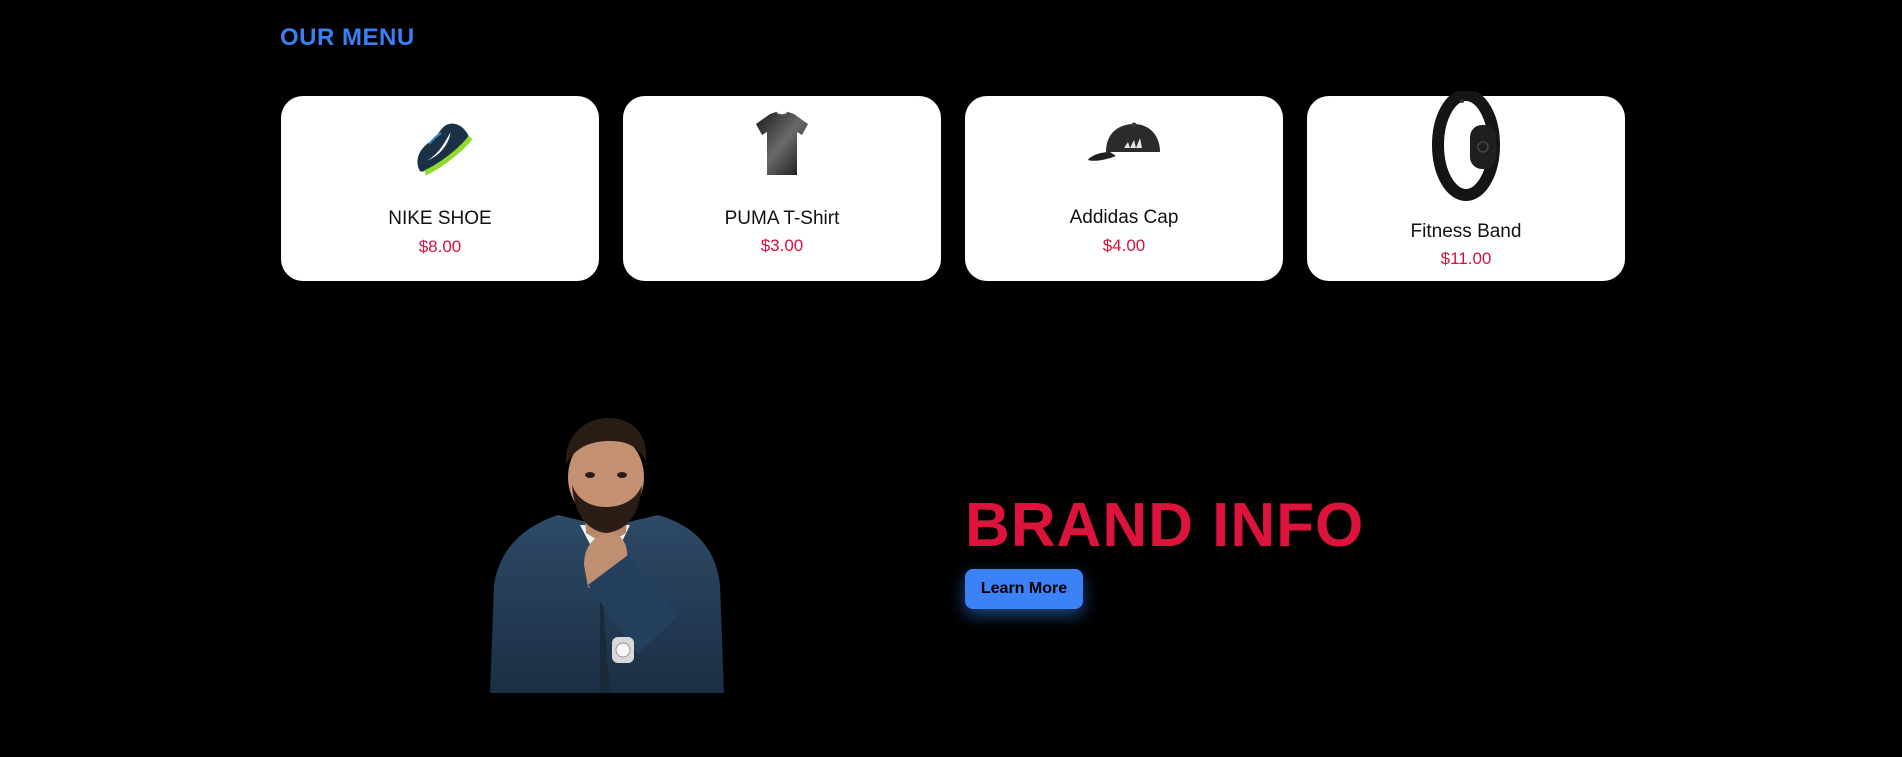  I want to click on learn-more-button: Learn More, so click(1024, 589).